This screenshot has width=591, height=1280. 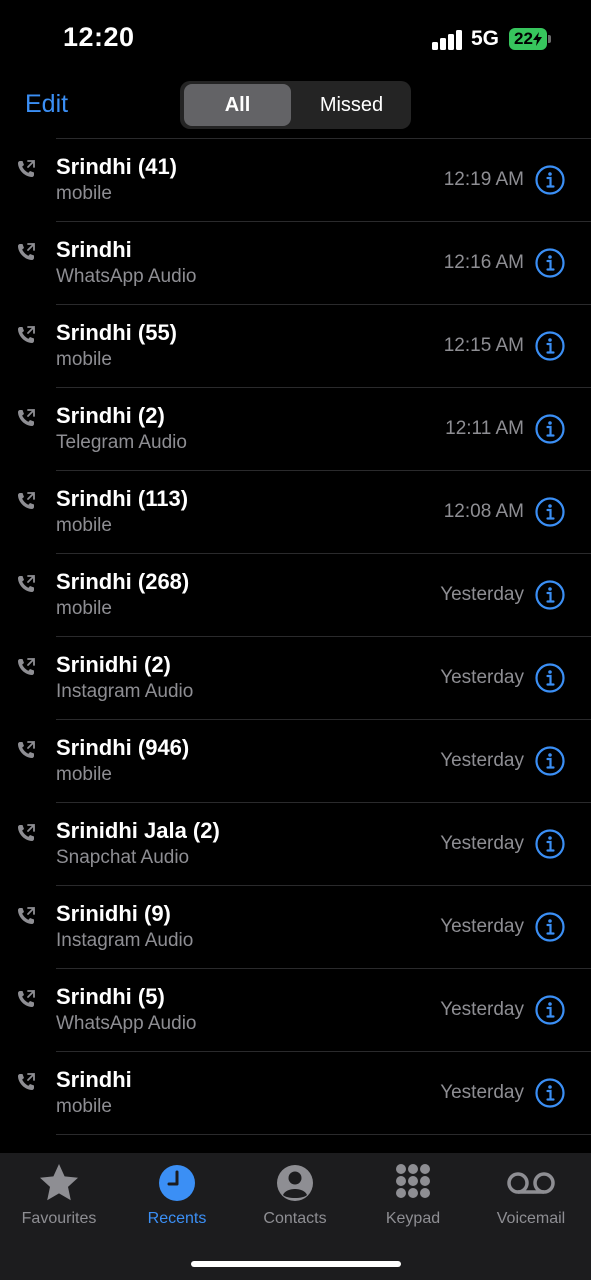 I want to click on caller-name: Srinidhi (2), so click(x=113, y=664).